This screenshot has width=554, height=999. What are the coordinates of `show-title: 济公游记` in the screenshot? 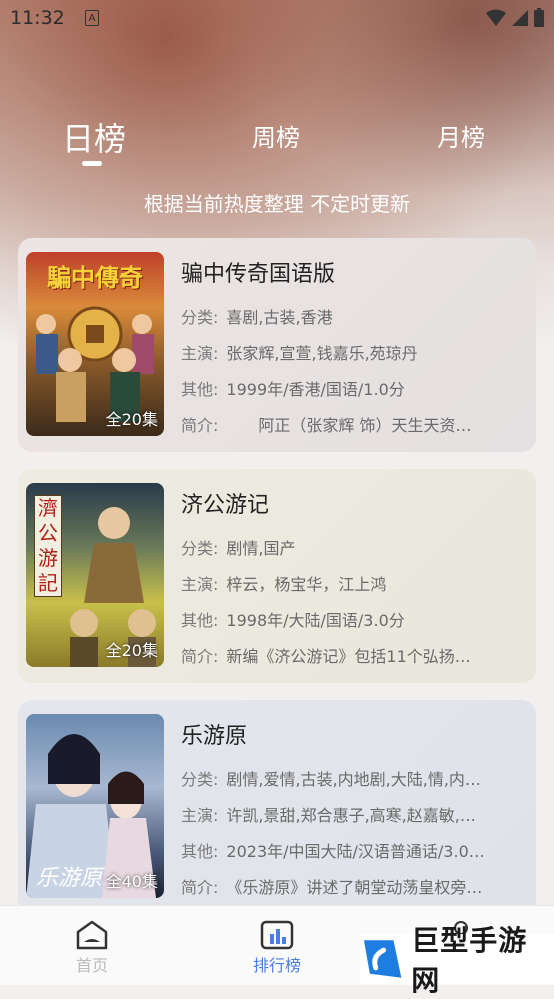 It's located at (351, 503).